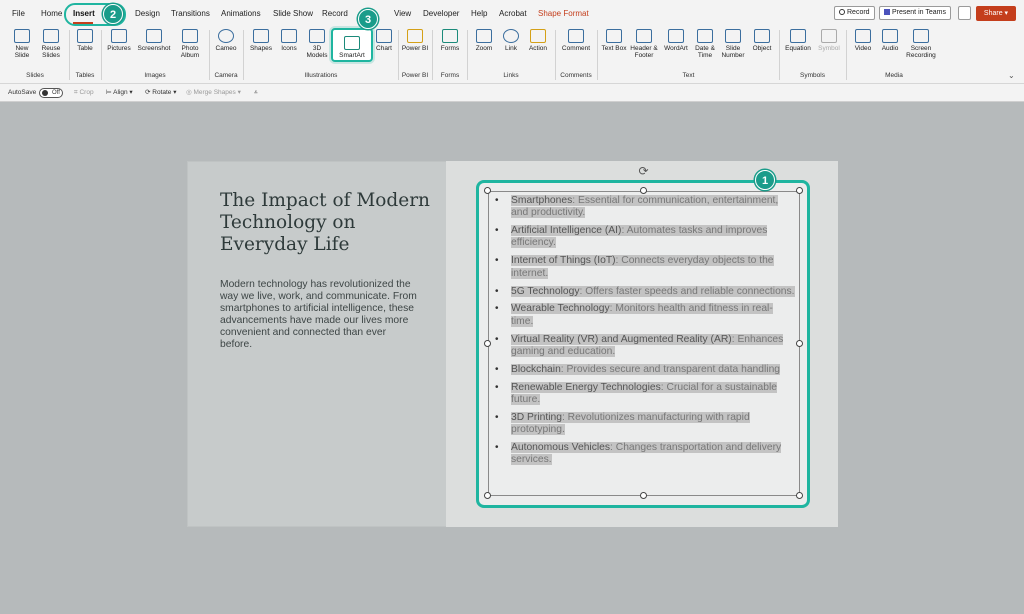 The height and width of the screenshot is (614, 1024). What do you see at coordinates (402, 13) in the screenshot?
I see `tab-view: View` at bounding box center [402, 13].